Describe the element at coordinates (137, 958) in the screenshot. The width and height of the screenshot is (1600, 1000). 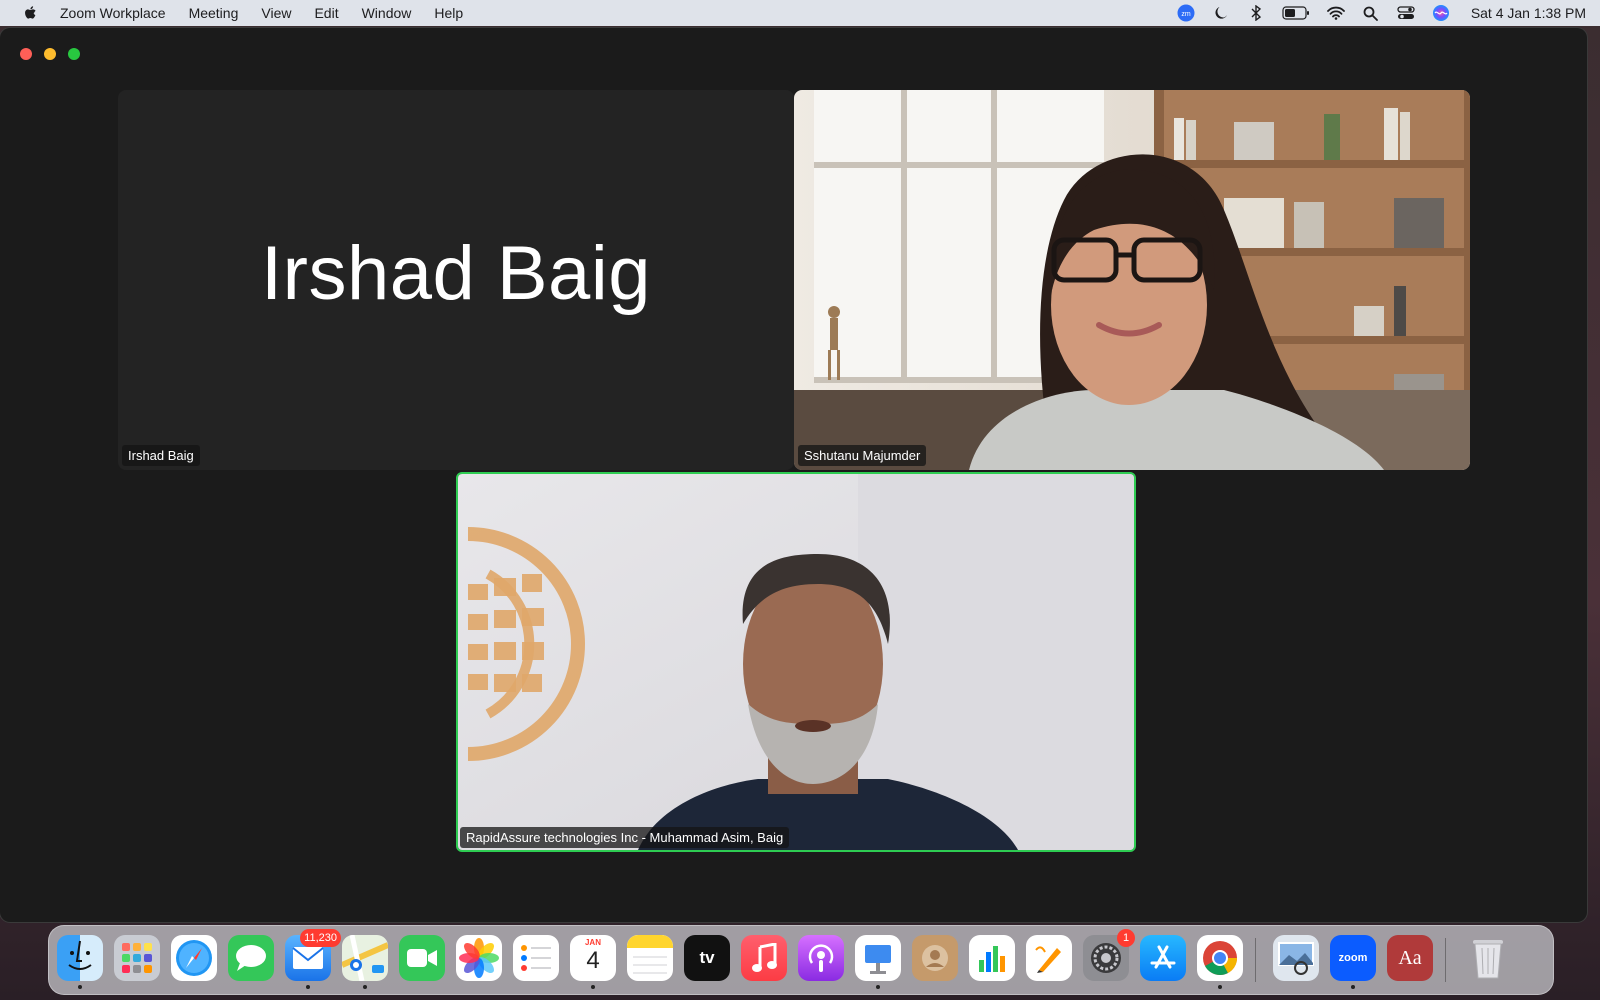
I see `launchpad-icon` at that location.